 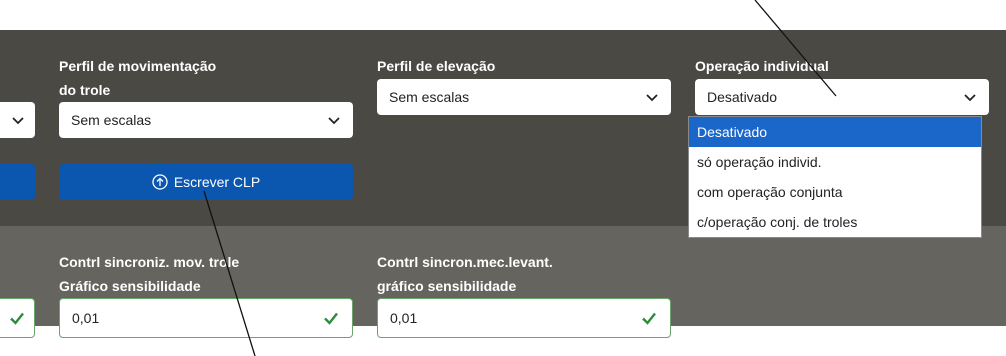 I want to click on trolley-profile-select: Sem escalas, so click(x=206, y=120).